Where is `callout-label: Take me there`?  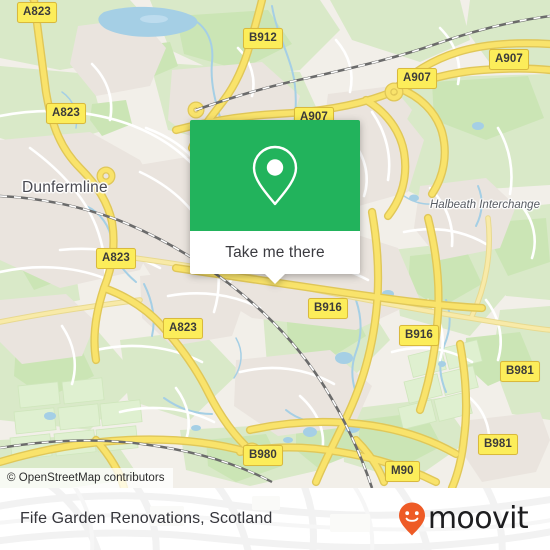 callout-label: Take me there is located at coordinates (275, 252).